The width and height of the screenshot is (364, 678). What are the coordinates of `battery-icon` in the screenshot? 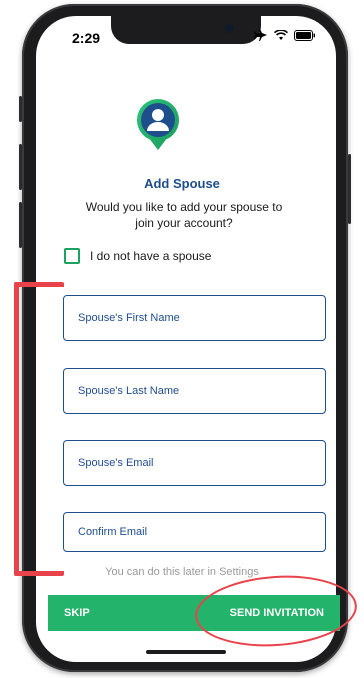 It's located at (304, 35).